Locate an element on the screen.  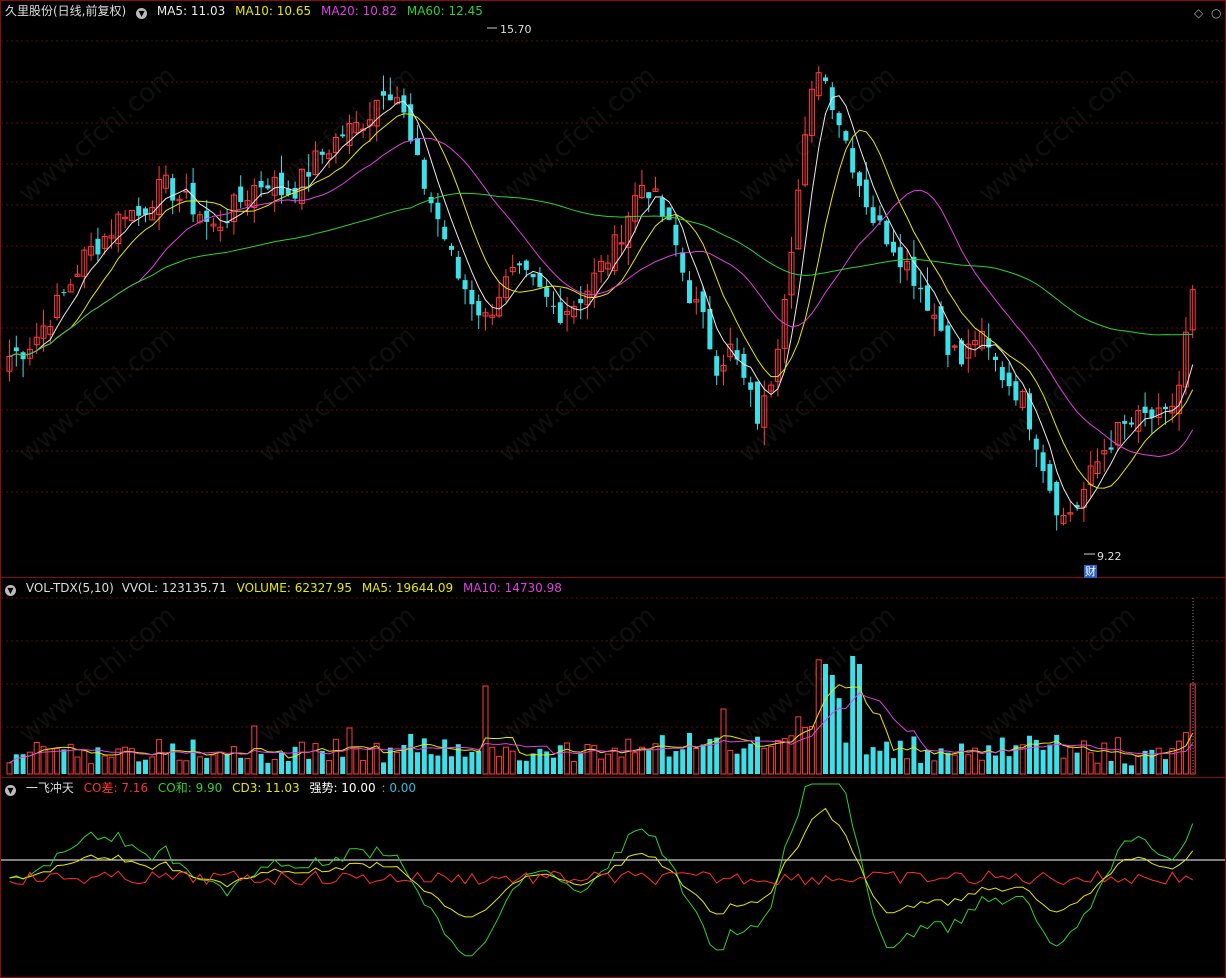
vvol-label: VVOL: 123135.71 is located at coordinates (174, 588).